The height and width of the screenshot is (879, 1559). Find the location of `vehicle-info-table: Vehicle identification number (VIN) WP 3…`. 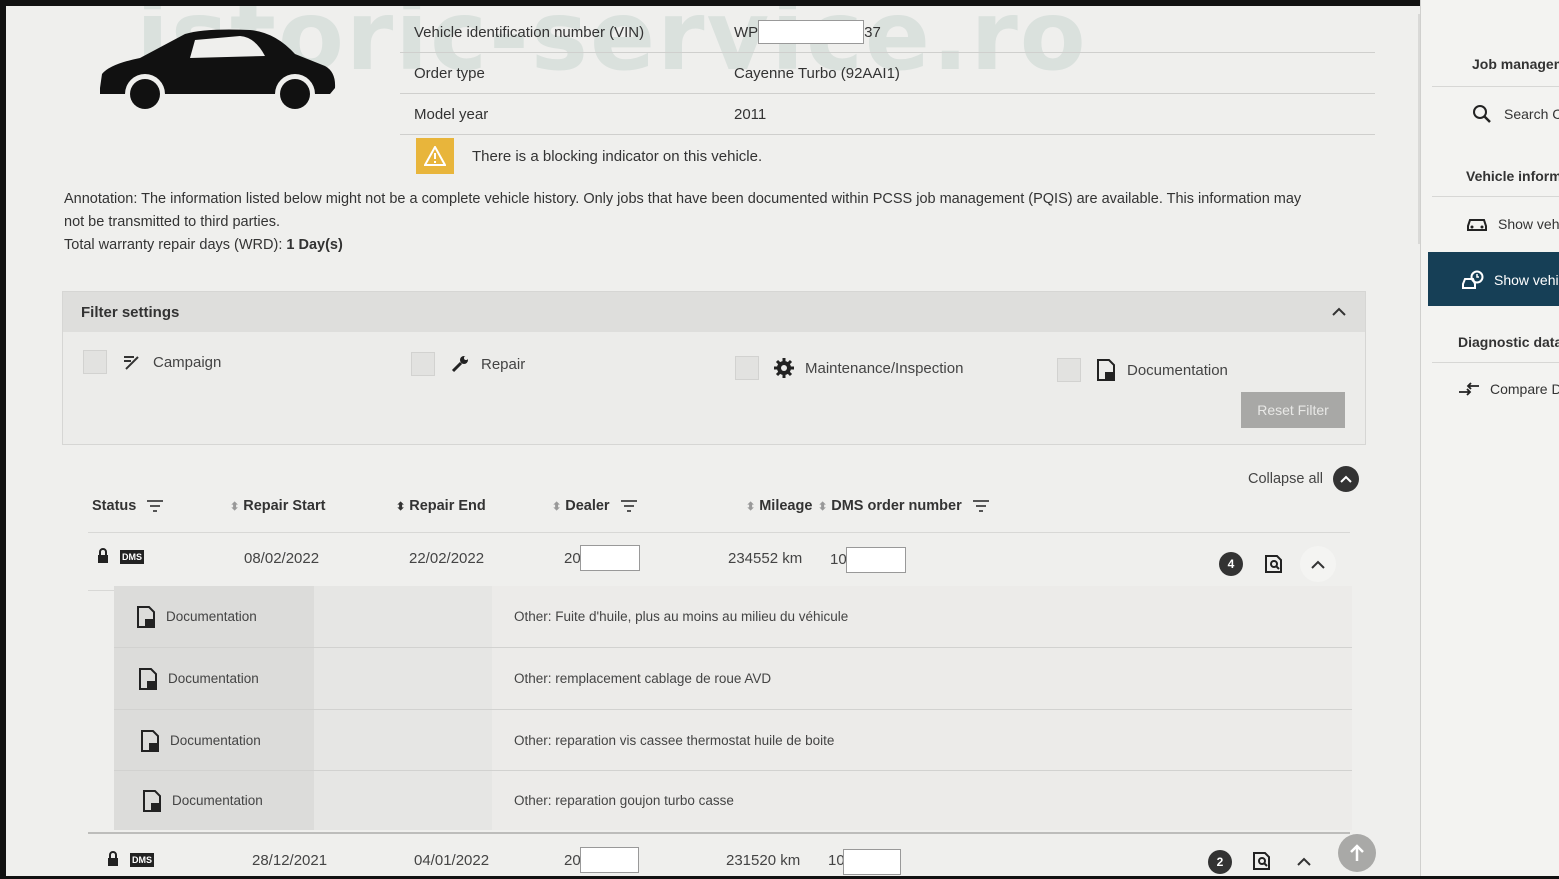

vehicle-info-table: Vehicle identification number (VIN) WP 3… is located at coordinates (887, 73).